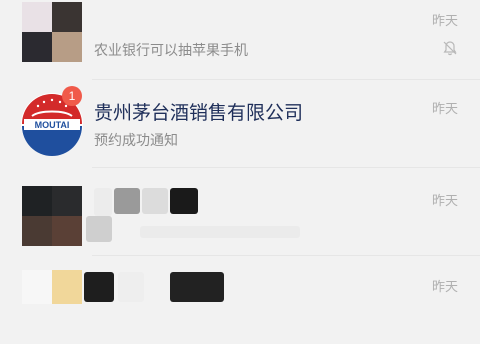 This screenshot has height=344, width=480. Describe the element at coordinates (72, 96) in the screenshot. I see `unread-badge: 1` at that location.